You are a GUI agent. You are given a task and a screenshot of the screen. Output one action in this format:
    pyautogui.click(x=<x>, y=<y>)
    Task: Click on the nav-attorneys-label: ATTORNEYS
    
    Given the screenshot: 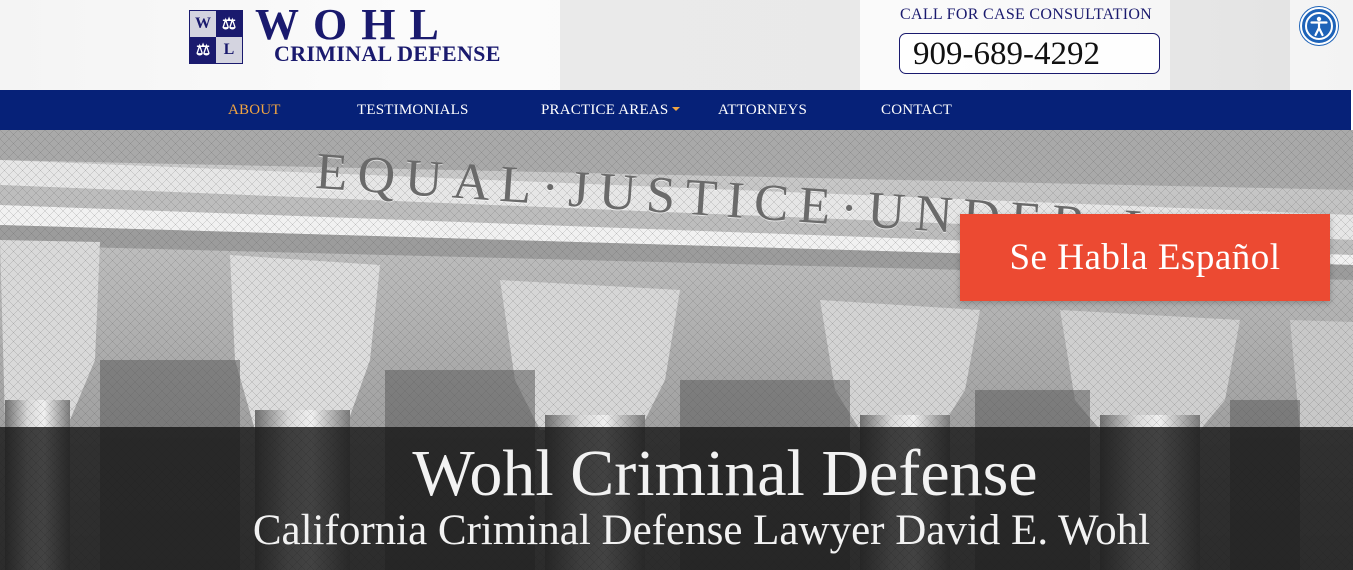 What is the action you would take?
    pyautogui.click(x=763, y=110)
    